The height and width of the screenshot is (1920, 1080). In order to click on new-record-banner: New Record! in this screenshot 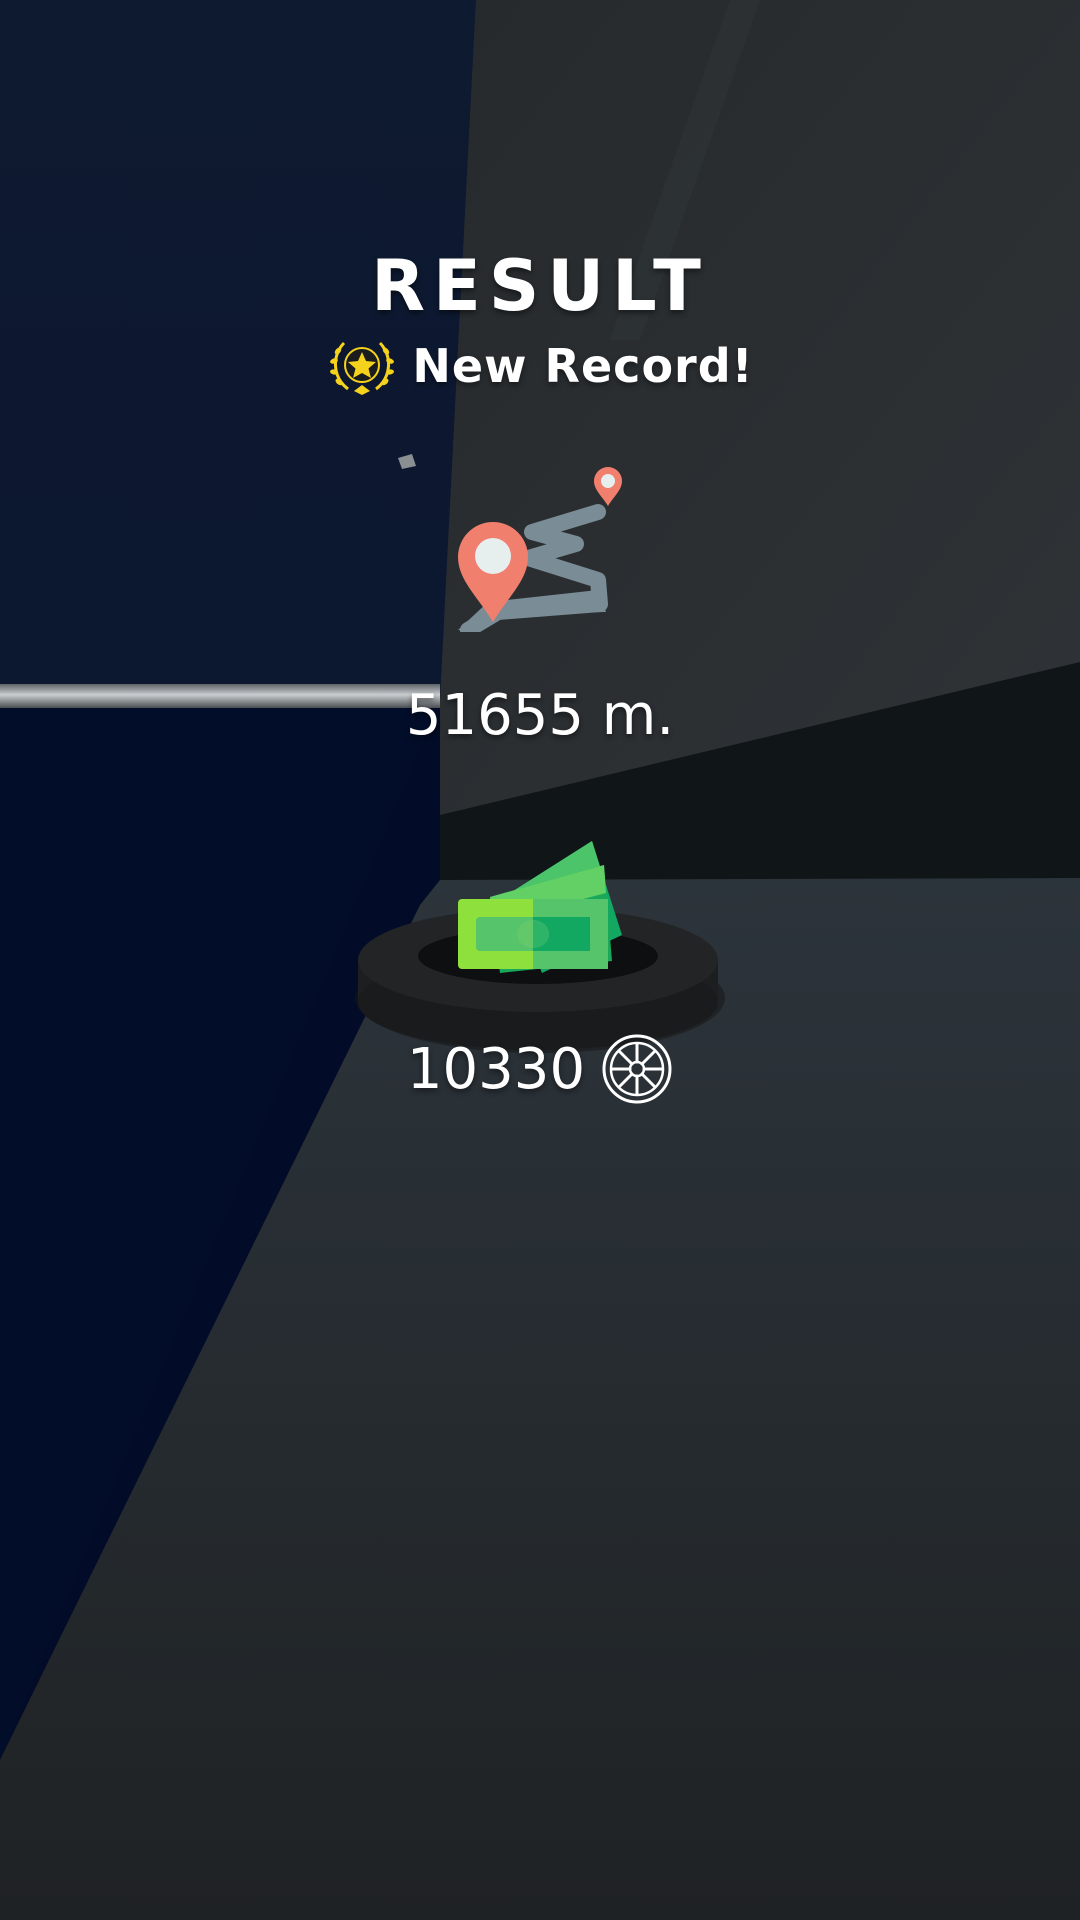, I will do `click(540, 366)`.